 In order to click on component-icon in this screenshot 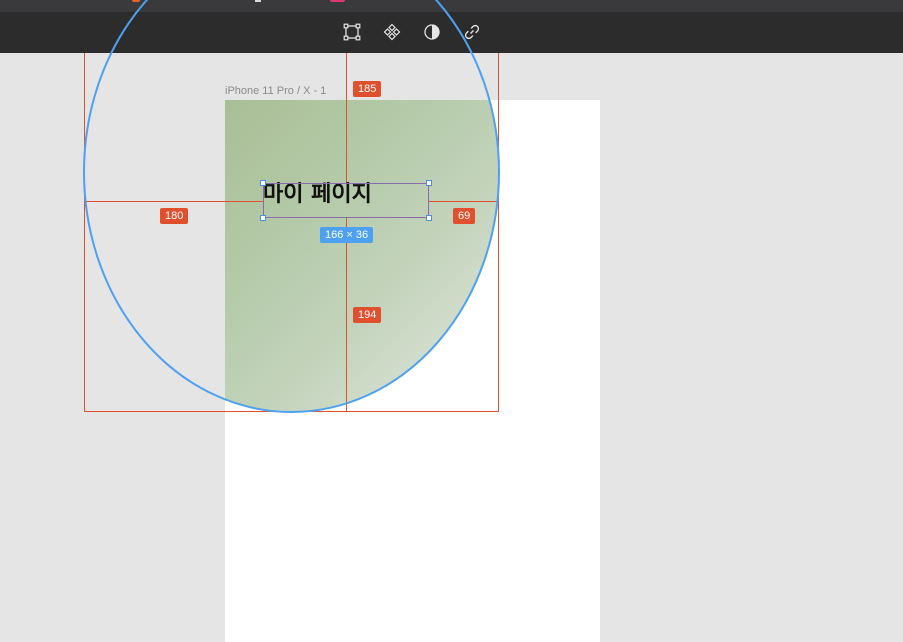, I will do `click(392, 32)`.